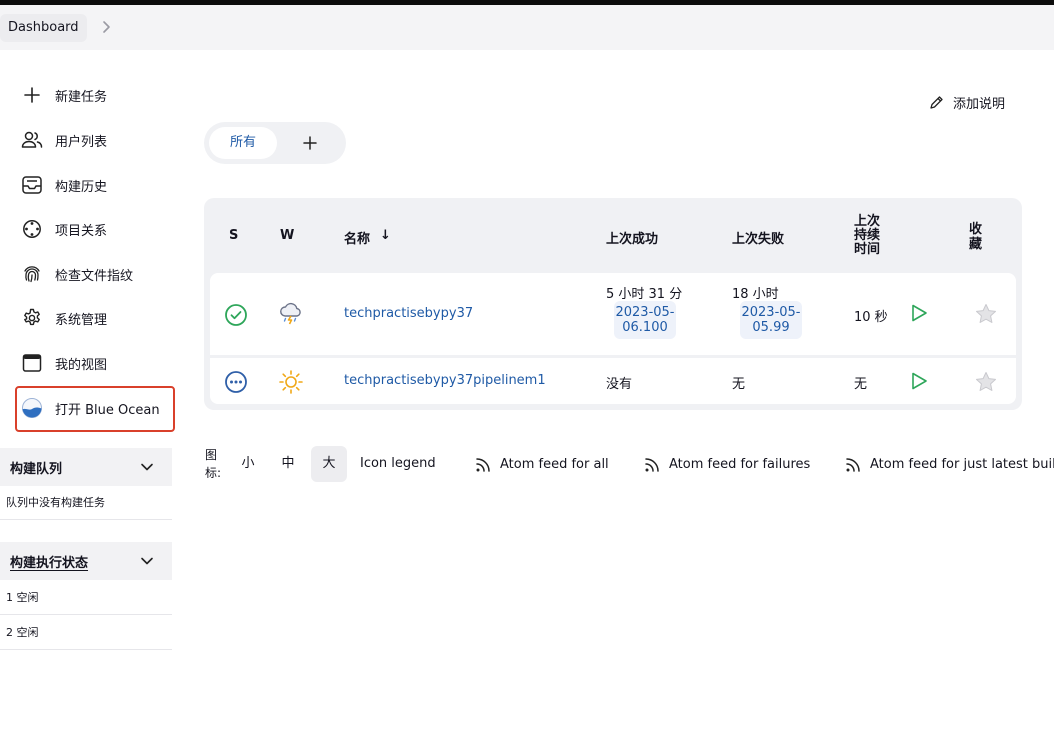 This screenshot has height=751, width=1054. What do you see at coordinates (398, 463) in the screenshot?
I see `icon-legend-link: Icon legend` at bounding box center [398, 463].